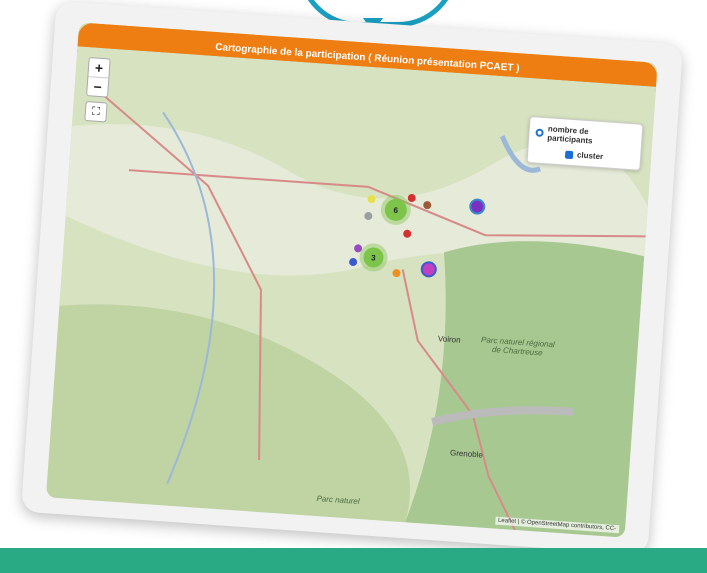  I want to click on layer-control: nombre de participants cluster, so click(585, 143).